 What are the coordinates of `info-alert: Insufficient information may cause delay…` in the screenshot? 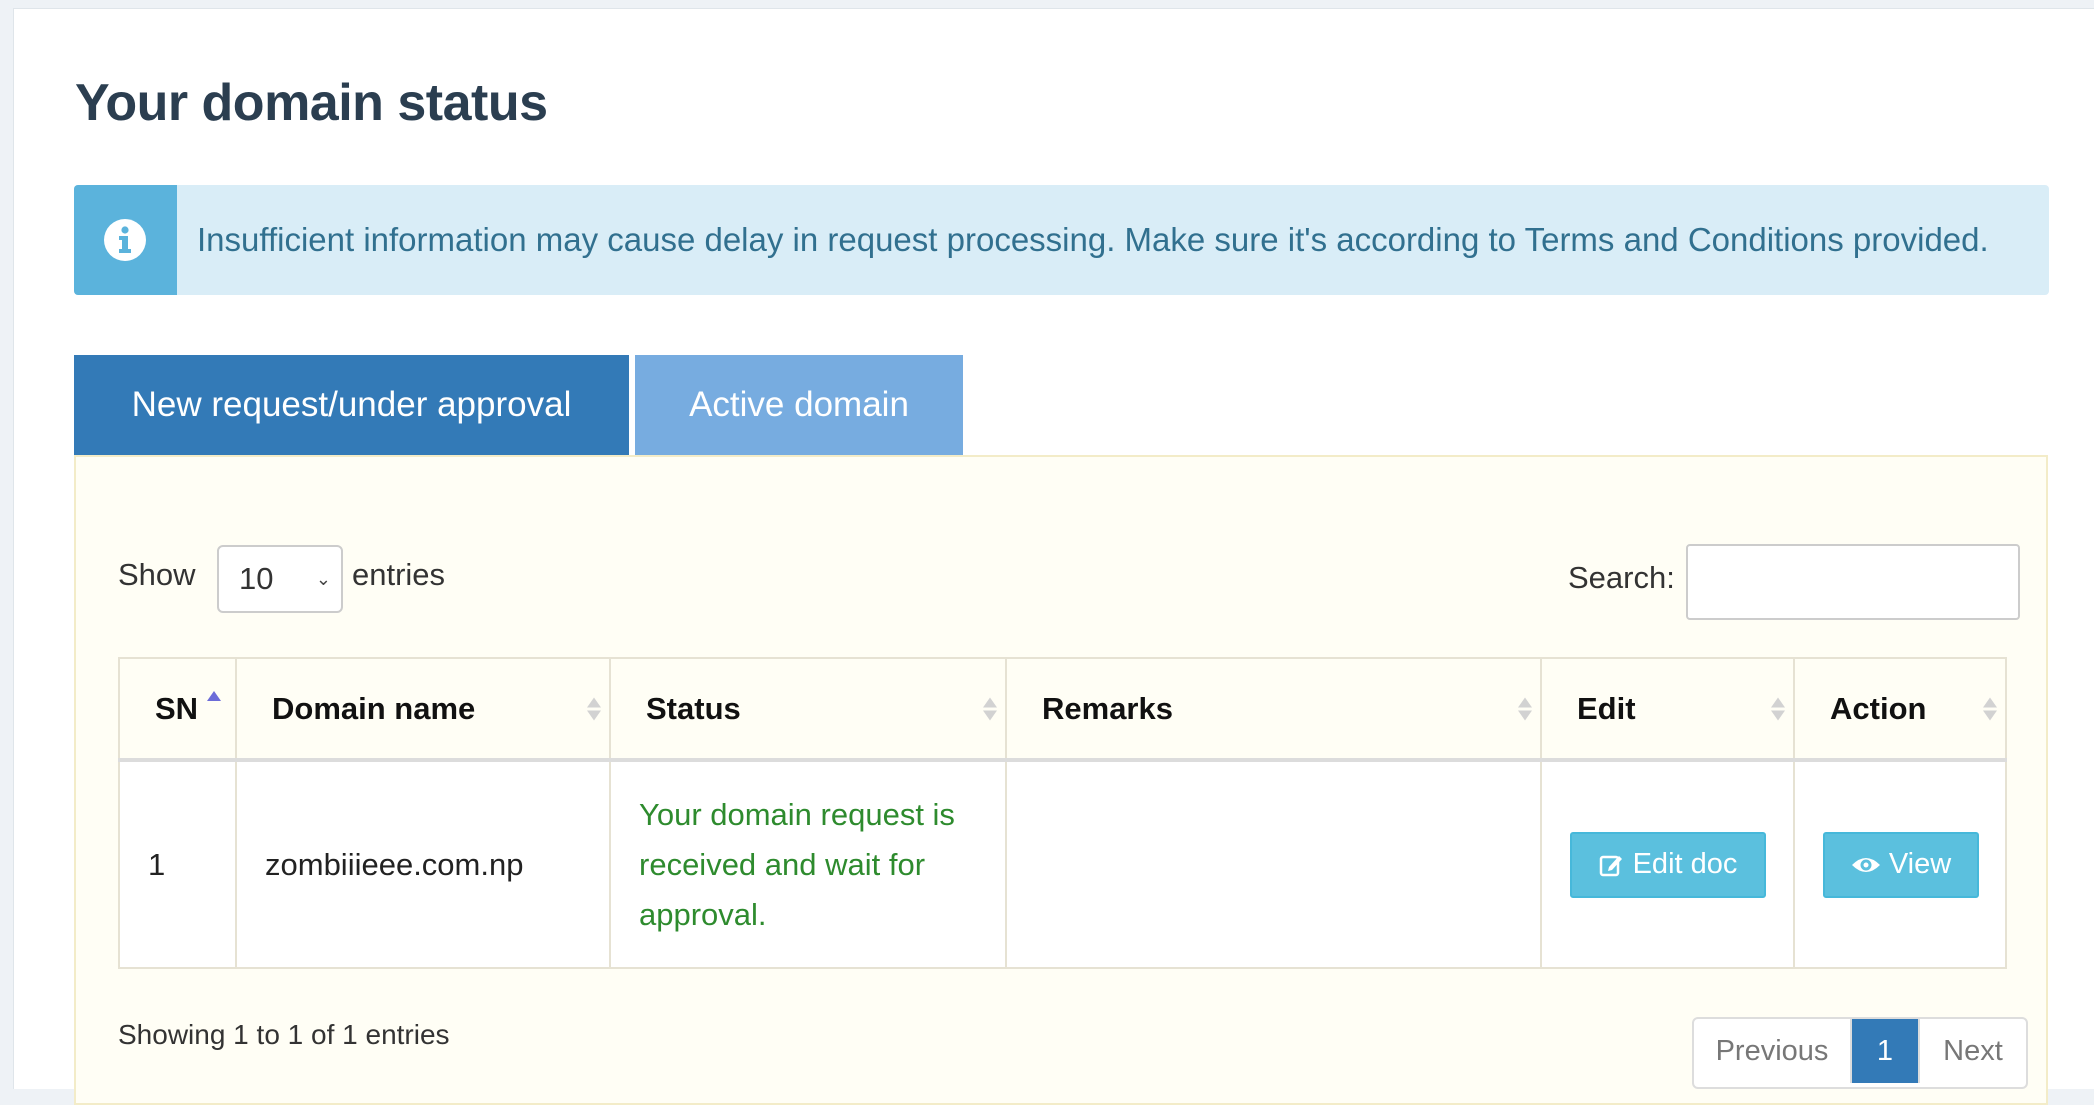 It's located at (1061, 240).